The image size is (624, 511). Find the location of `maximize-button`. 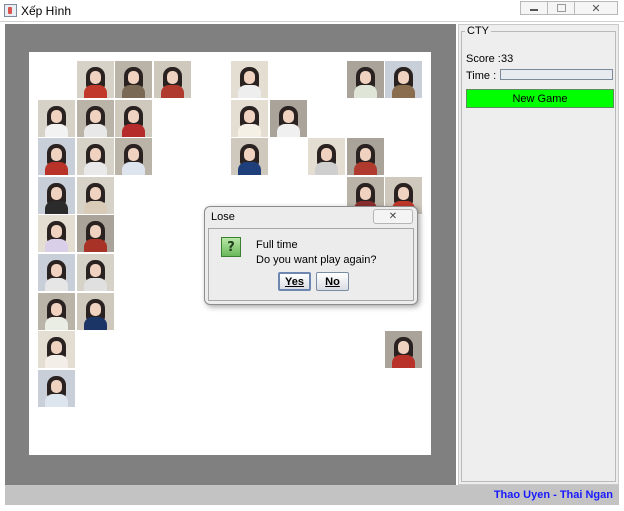

maximize-button is located at coordinates (561, 8).